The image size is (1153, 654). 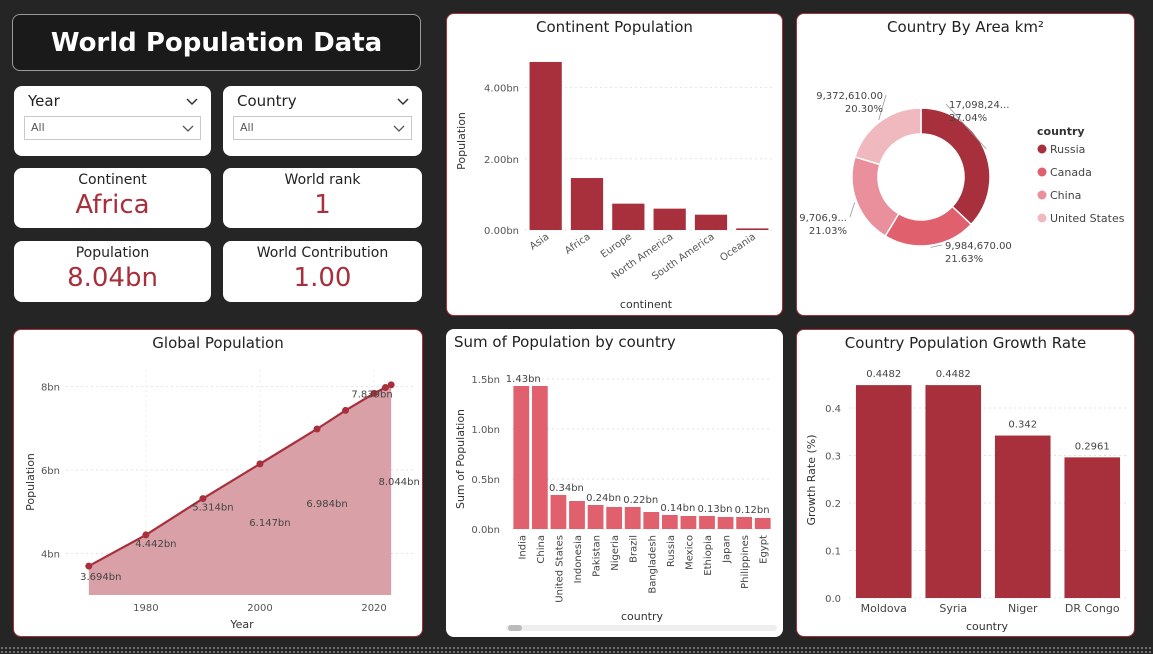 I want to click on bar-dr-congo, so click(x=1092, y=527).